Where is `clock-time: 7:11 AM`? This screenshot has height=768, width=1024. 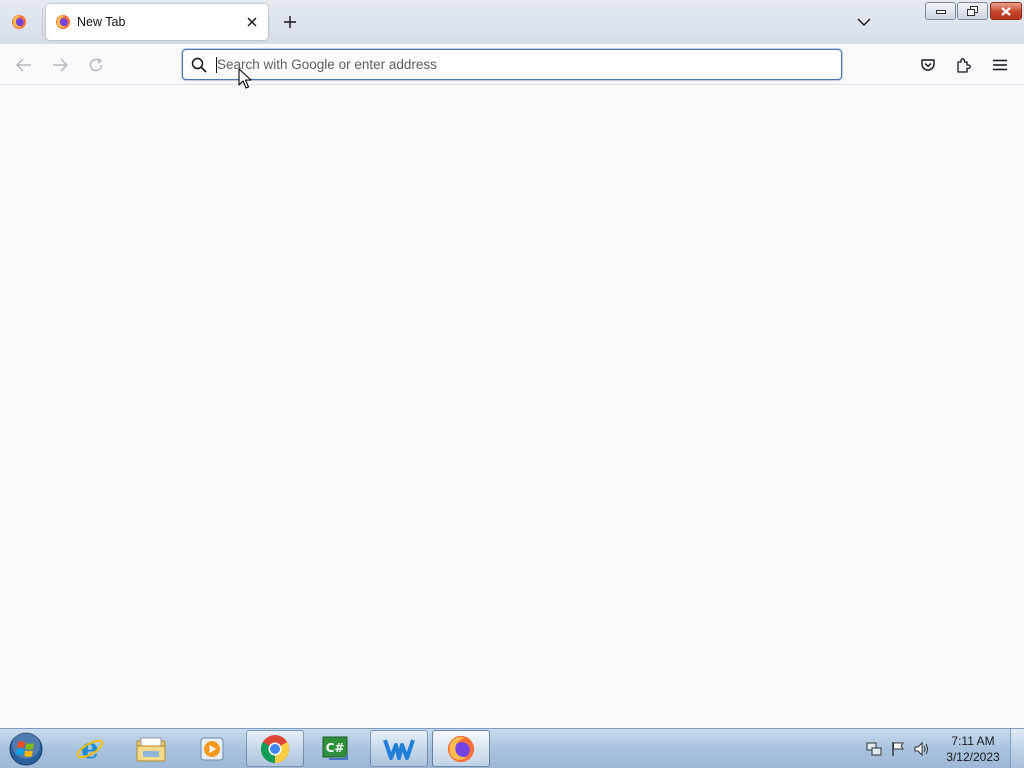
clock-time: 7:11 AM is located at coordinates (973, 741).